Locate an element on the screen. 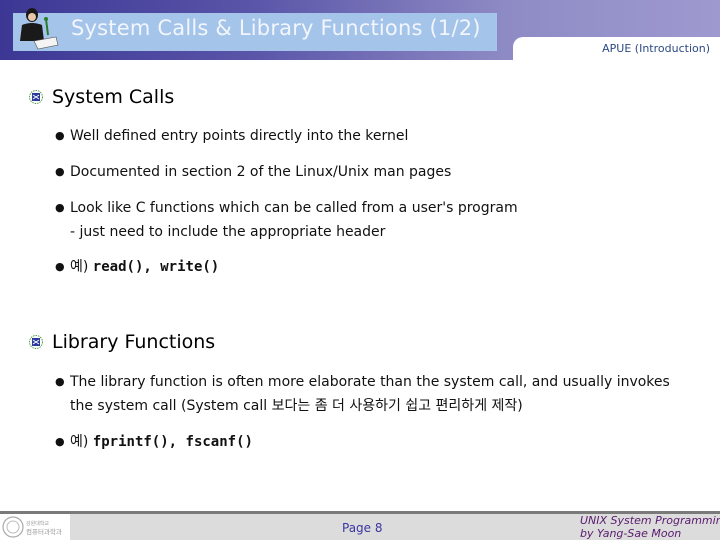  bullet-item: ● 예) fprintf(), fscanf() is located at coordinates (154, 442).